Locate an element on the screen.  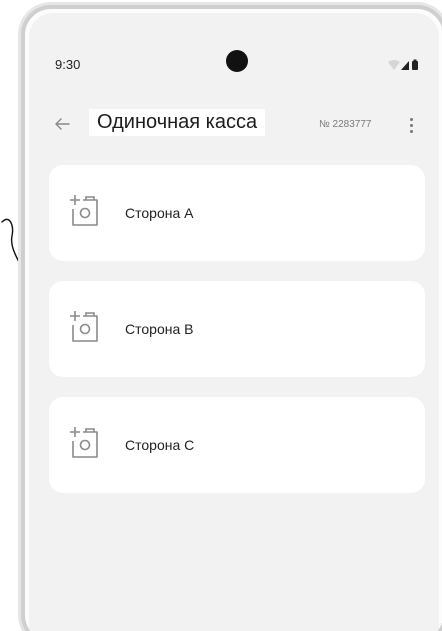
more-menu-button is located at coordinates (411, 125).